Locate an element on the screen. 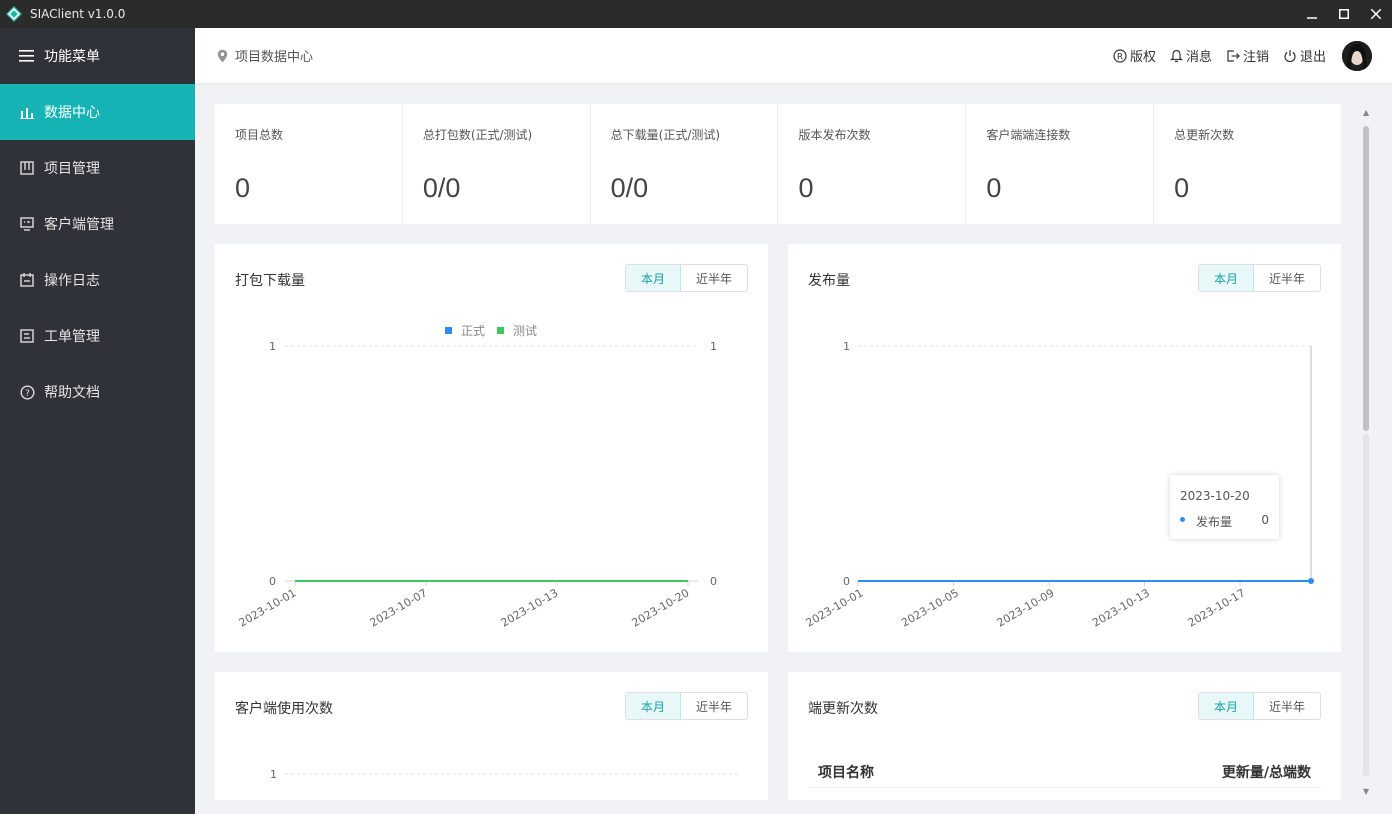  sidebar-item-project-management: 项目管理 is located at coordinates (97, 168).